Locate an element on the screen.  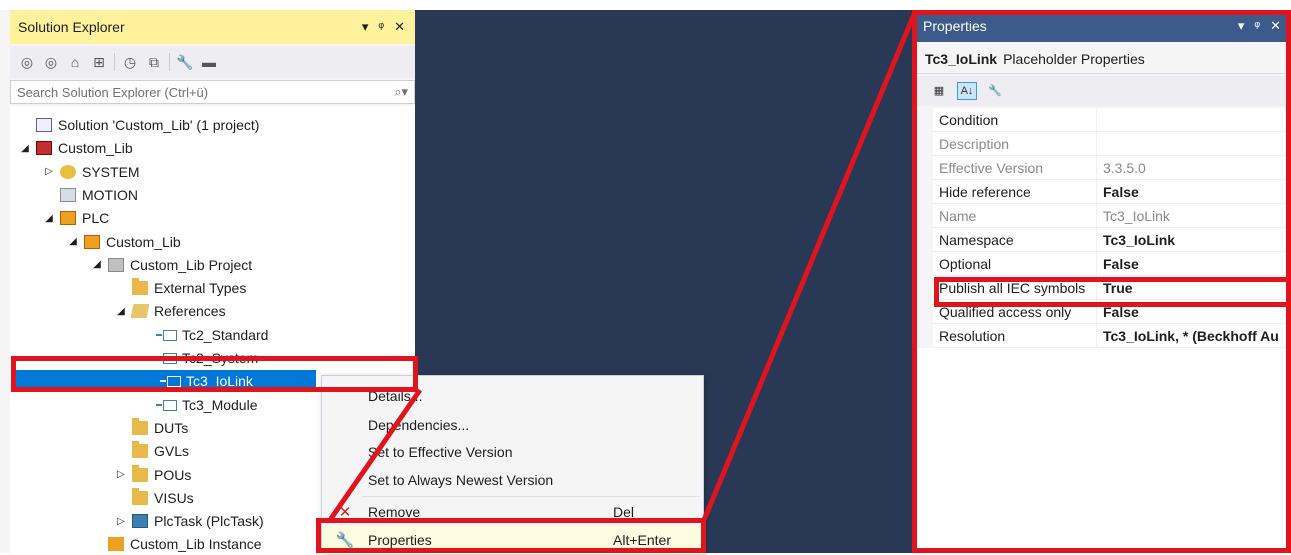
tree-node: ▷ SYSTEM is located at coordinates (91, 172).